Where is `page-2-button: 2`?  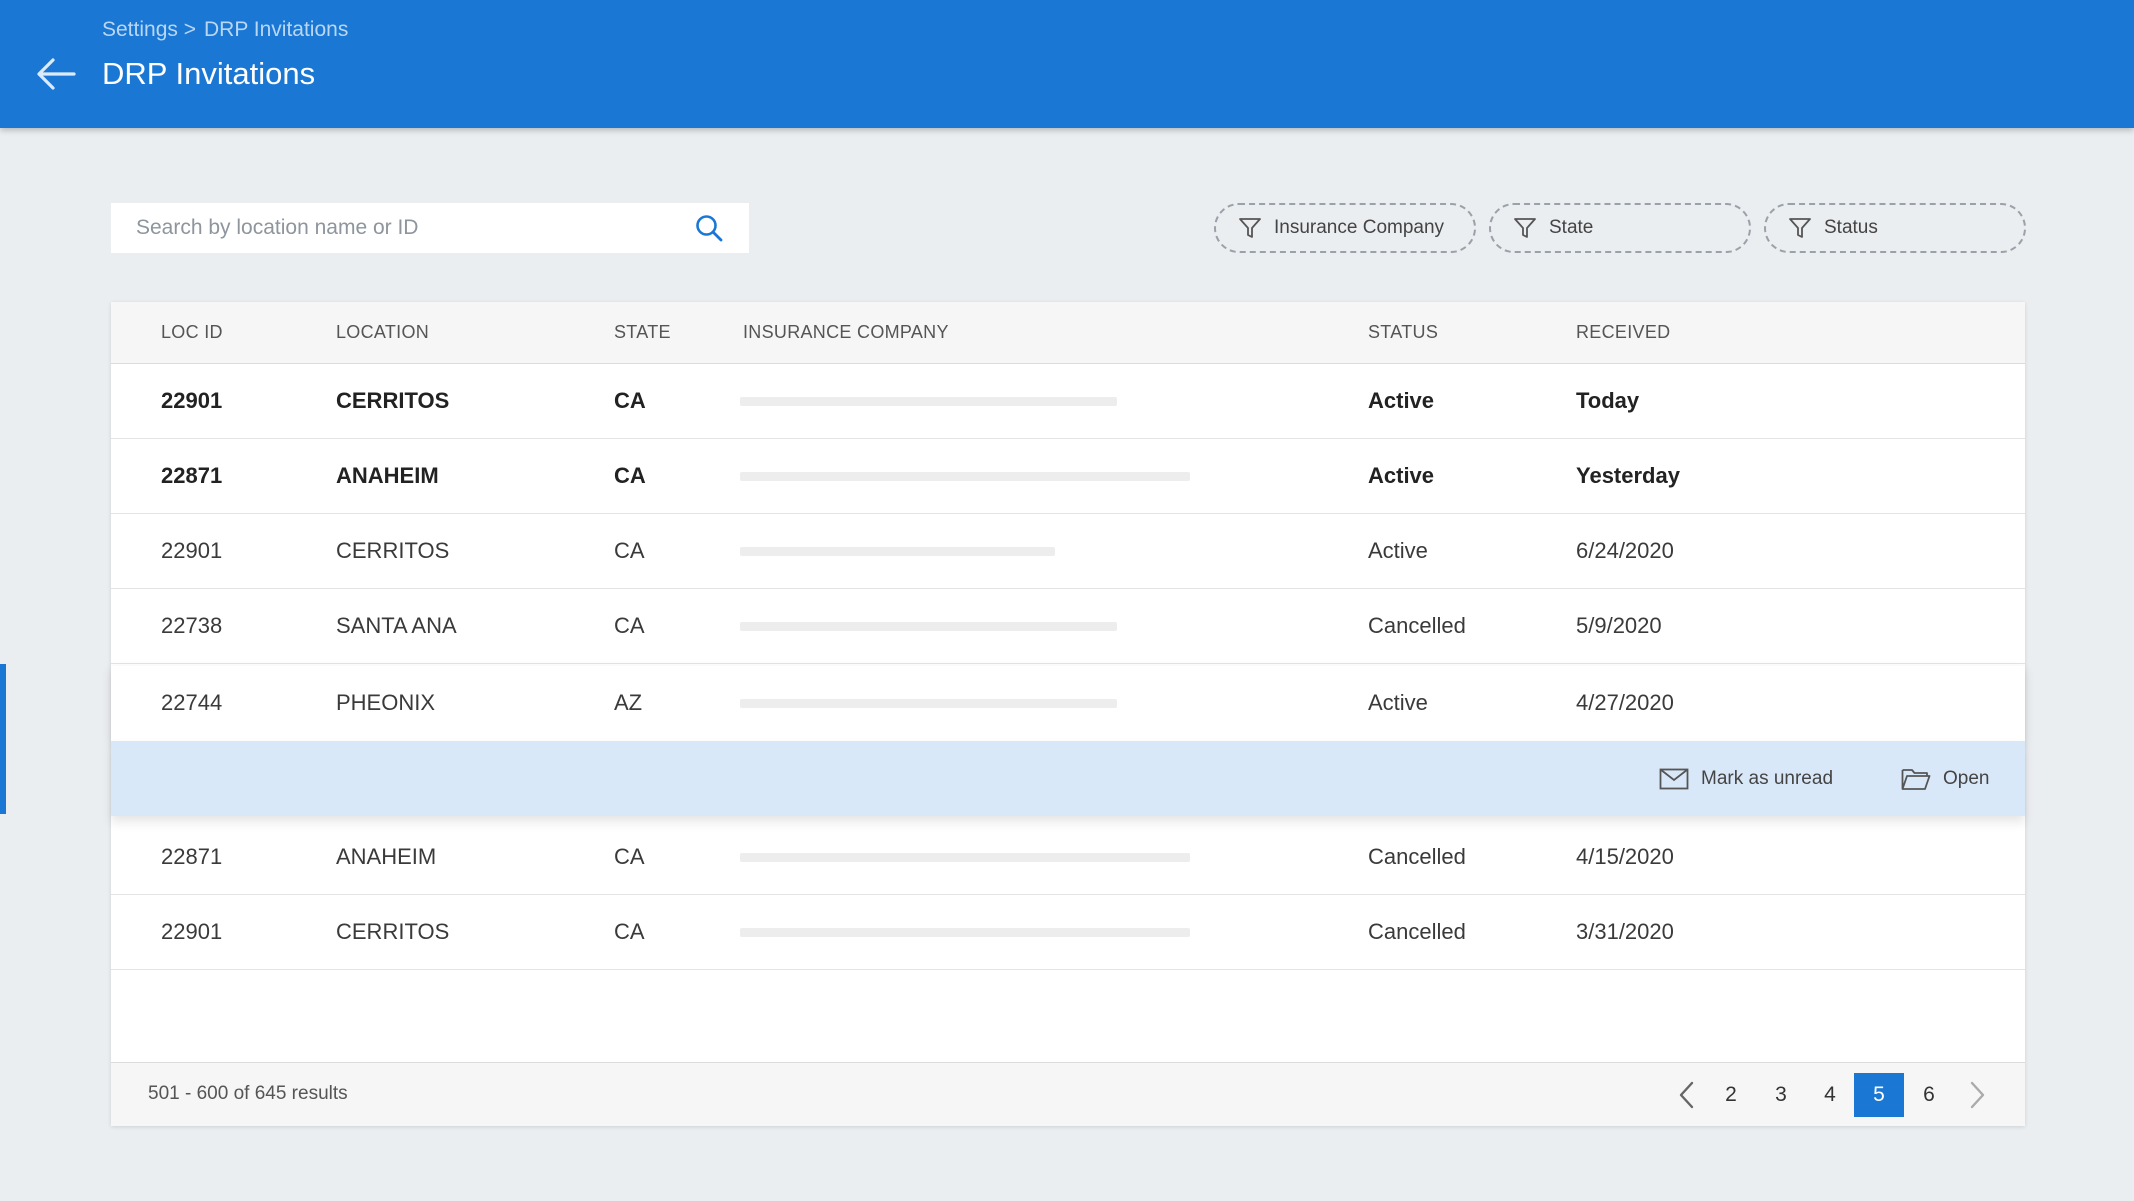 page-2-button: 2 is located at coordinates (1731, 1095).